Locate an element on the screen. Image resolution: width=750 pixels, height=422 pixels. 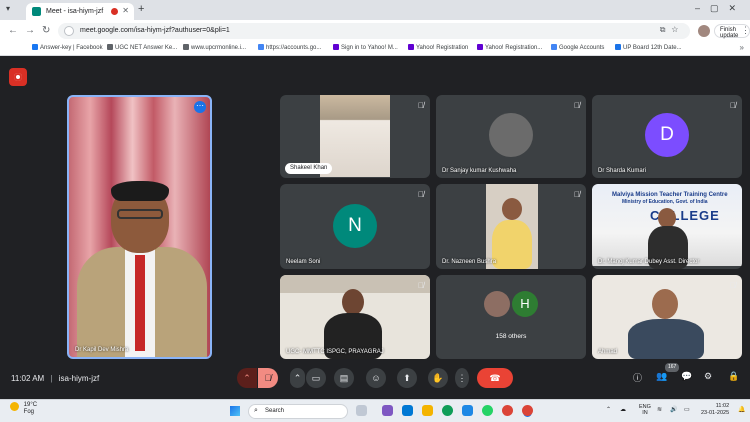
taskbar-search: ⌕ Search is located at coordinates (298, 411).